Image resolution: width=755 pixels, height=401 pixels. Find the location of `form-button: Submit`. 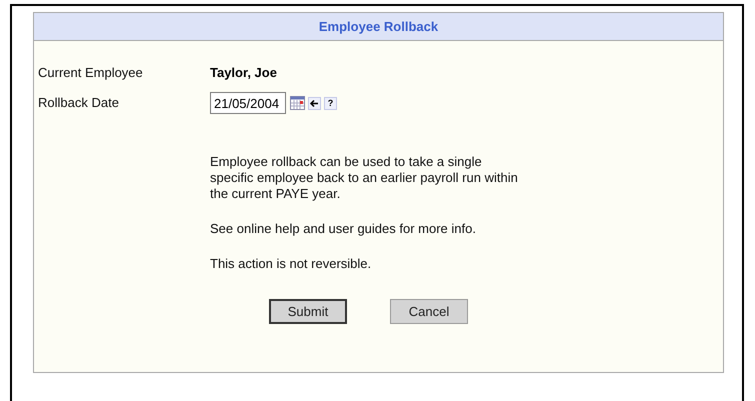

form-button: Submit is located at coordinates (308, 311).